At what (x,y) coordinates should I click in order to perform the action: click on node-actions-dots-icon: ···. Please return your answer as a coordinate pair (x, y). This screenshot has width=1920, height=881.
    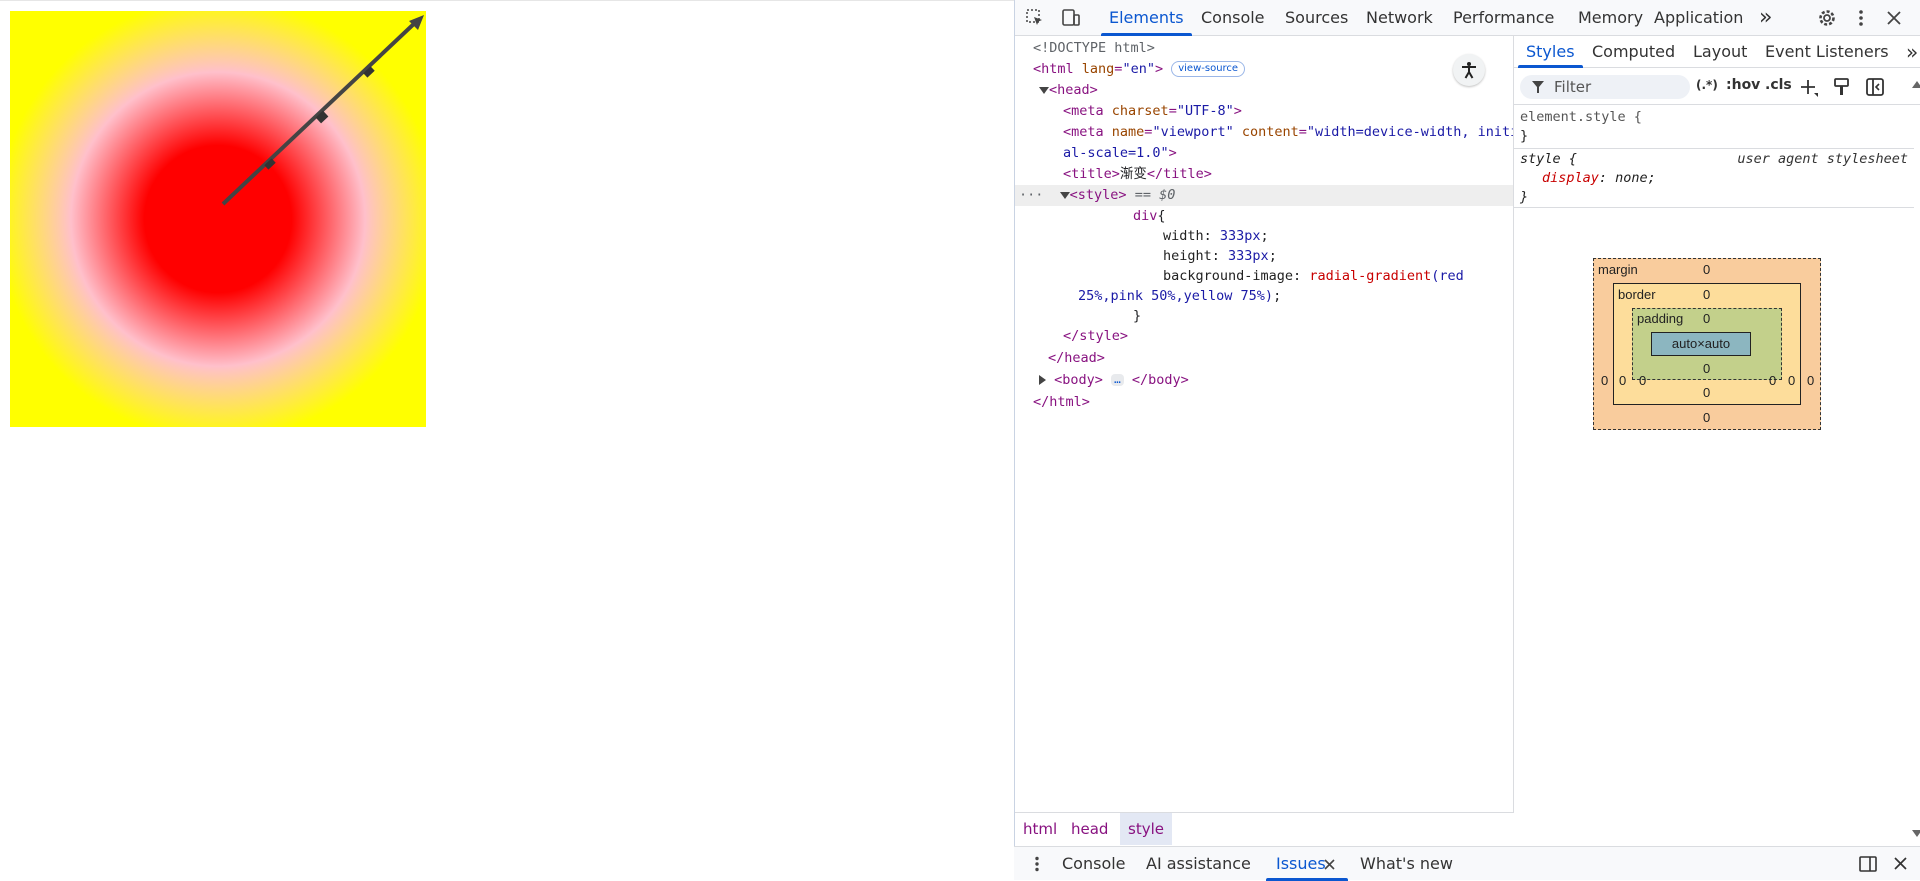
    Looking at the image, I should click on (1029, 195).